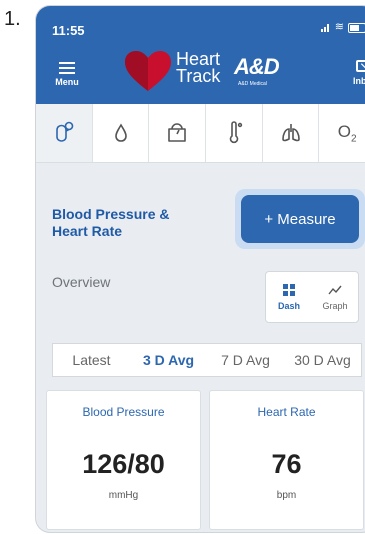 The width and height of the screenshot is (365, 534). Describe the element at coordinates (356, 27) in the screenshot. I see `battery-icon` at that location.